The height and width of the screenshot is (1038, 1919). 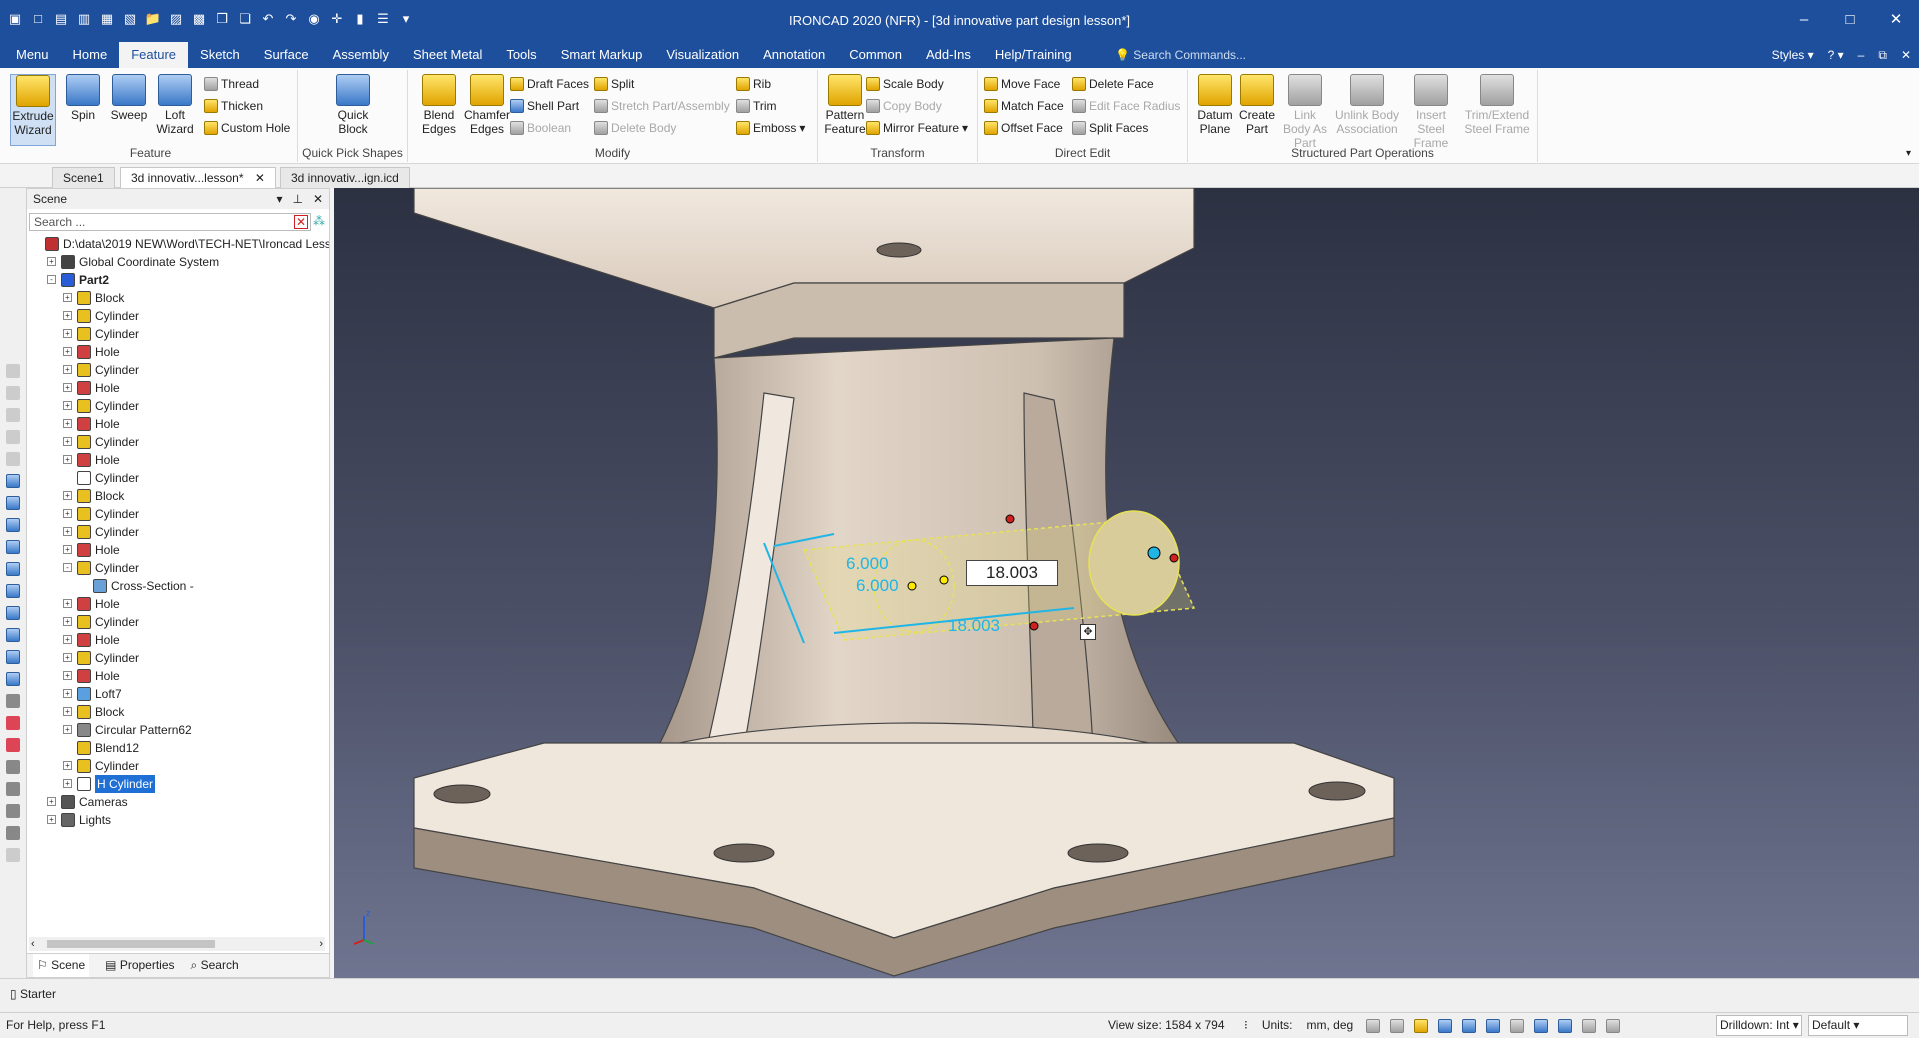 I want to click on ribbon-minimize-icon: –, so click(x=1861, y=55).